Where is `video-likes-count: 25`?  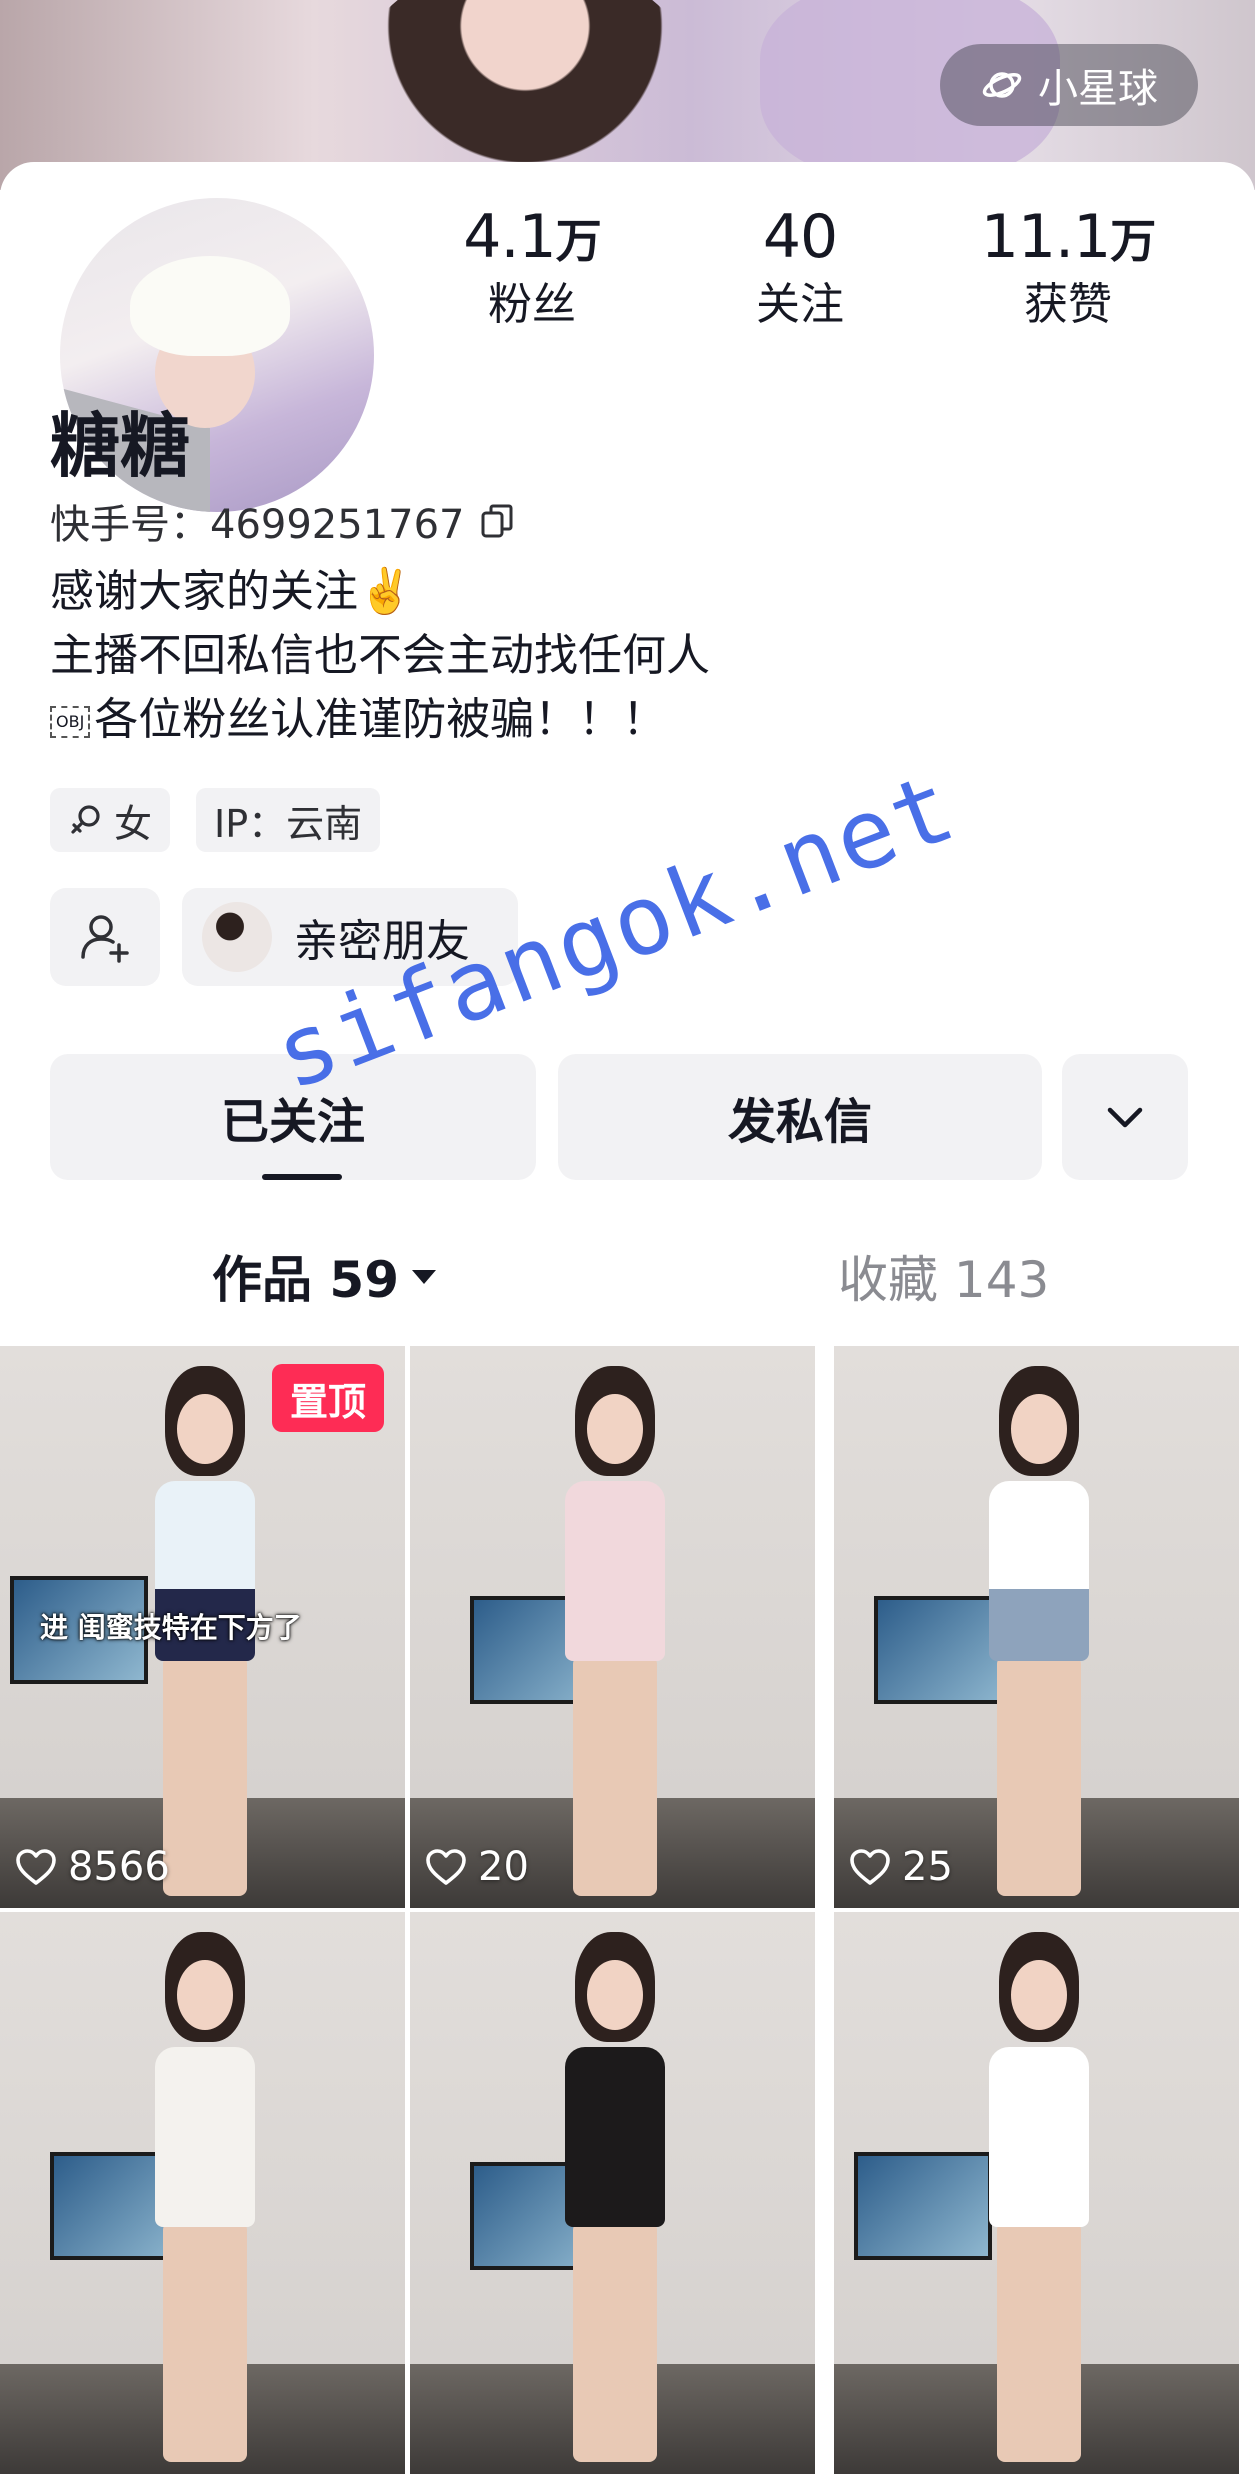 video-likes-count: 25 is located at coordinates (927, 1867).